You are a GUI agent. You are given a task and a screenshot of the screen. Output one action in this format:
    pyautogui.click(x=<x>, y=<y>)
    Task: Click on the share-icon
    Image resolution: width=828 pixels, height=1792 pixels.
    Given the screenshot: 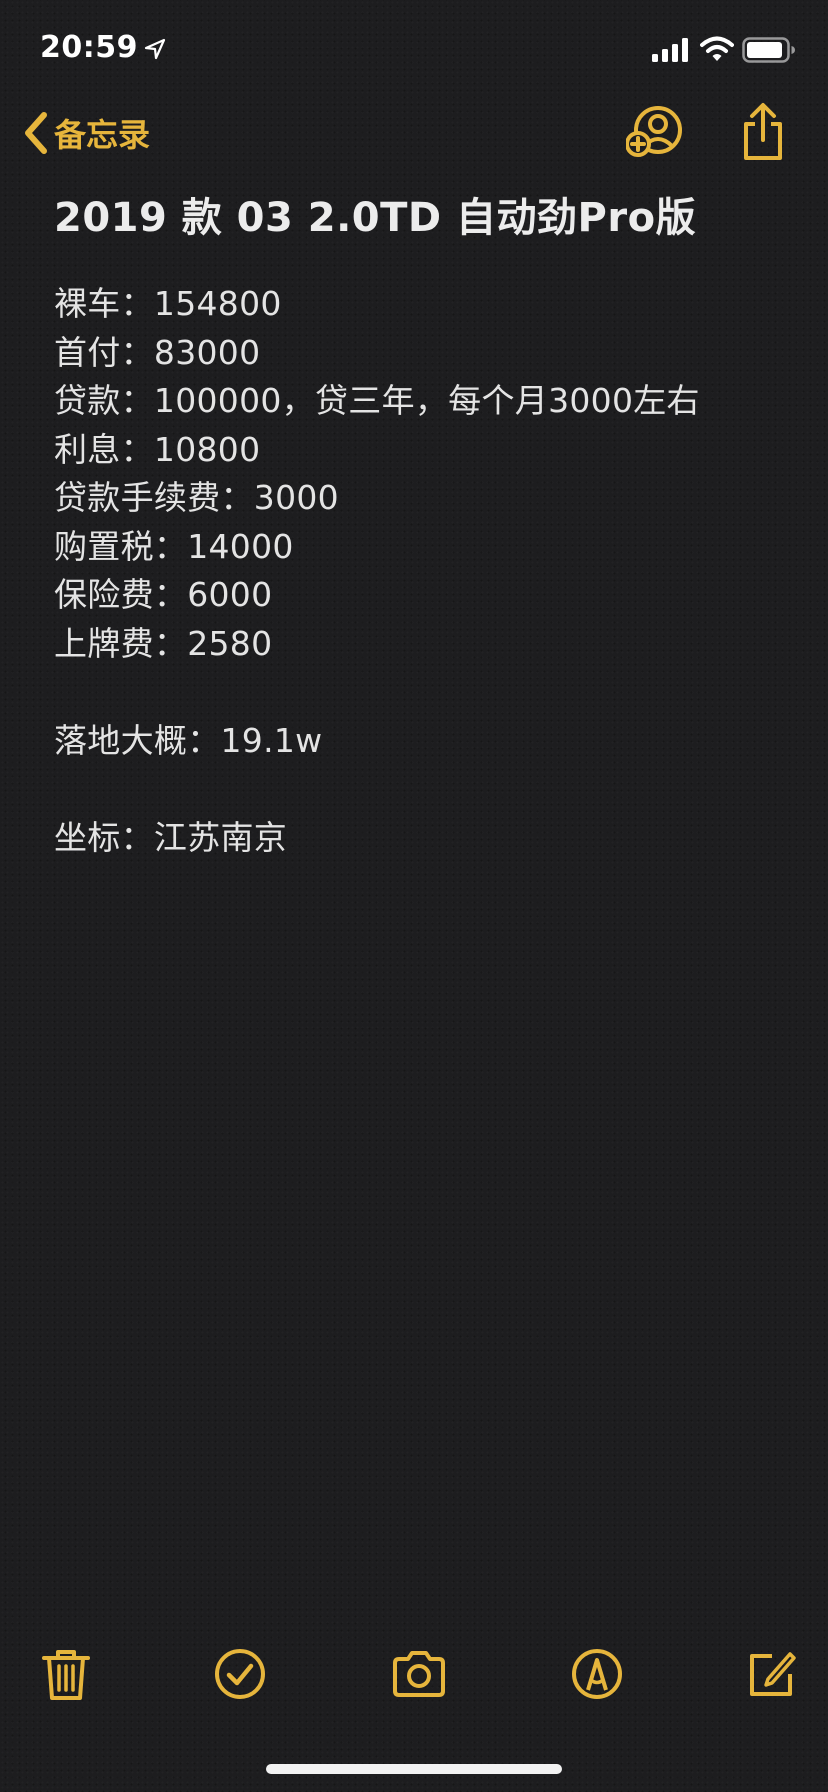 What is the action you would take?
    pyautogui.click(x=763, y=131)
    